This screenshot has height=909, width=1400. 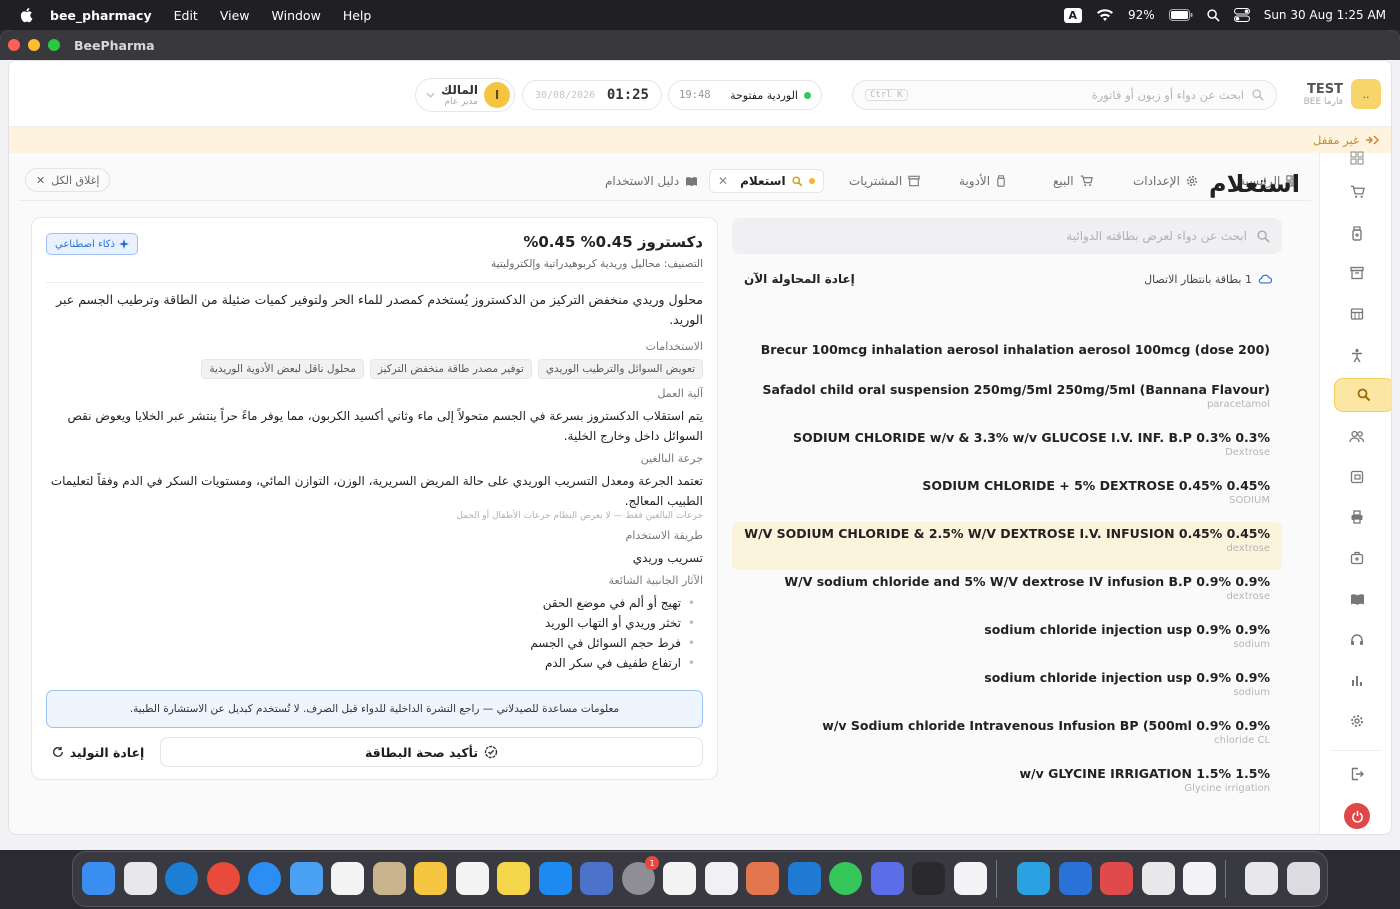 What do you see at coordinates (1086, 181) in the screenshot?
I see `cart-icon` at bounding box center [1086, 181].